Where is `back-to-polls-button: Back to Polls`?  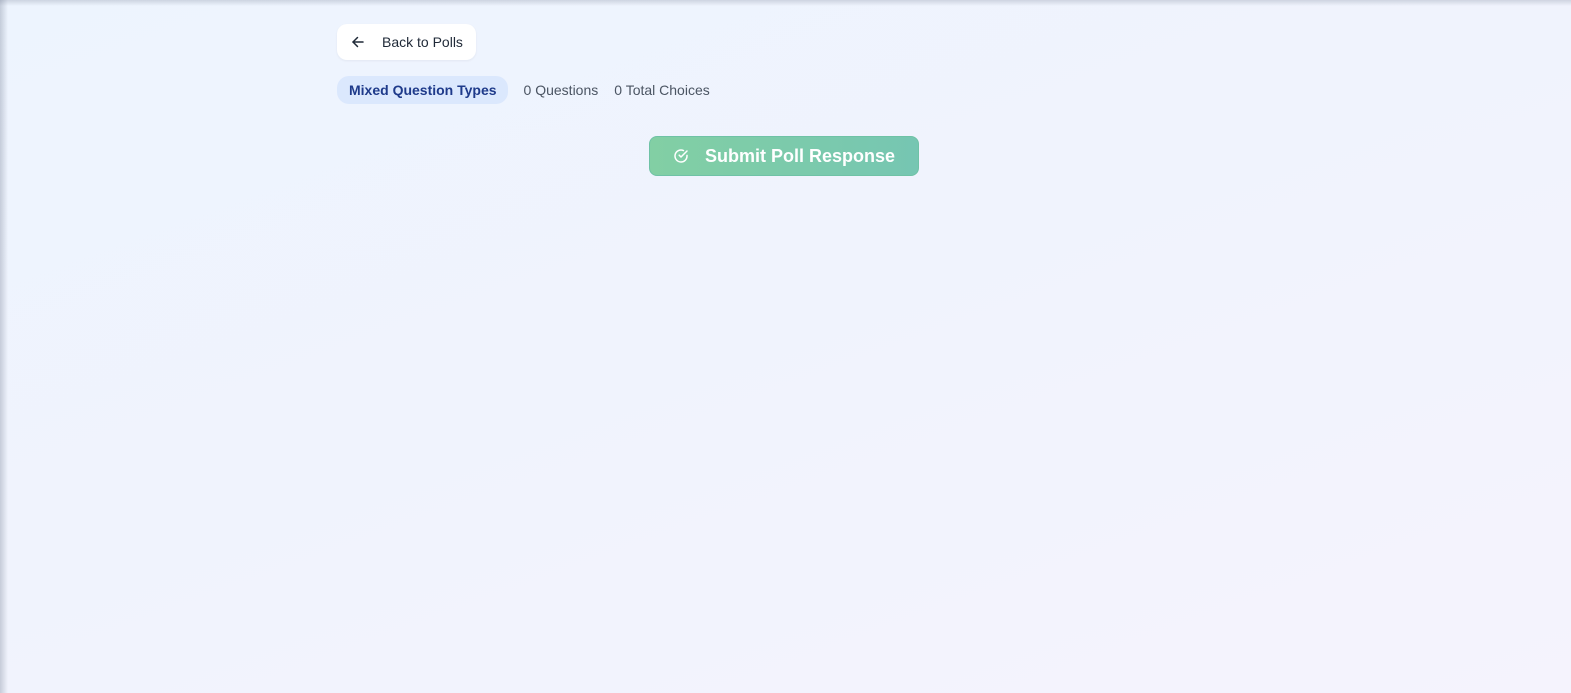 back-to-polls-button: Back to Polls is located at coordinates (406, 42).